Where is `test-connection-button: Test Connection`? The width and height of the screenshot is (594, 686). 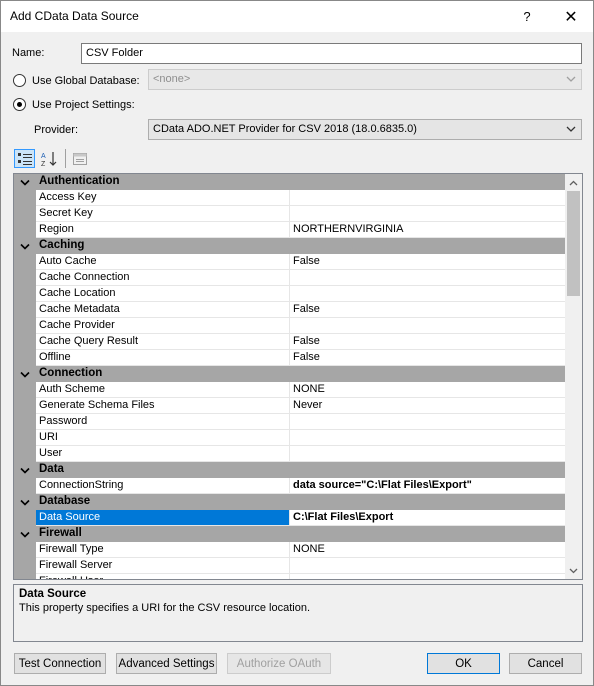
test-connection-button: Test Connection is located at coordinates (60, 663).